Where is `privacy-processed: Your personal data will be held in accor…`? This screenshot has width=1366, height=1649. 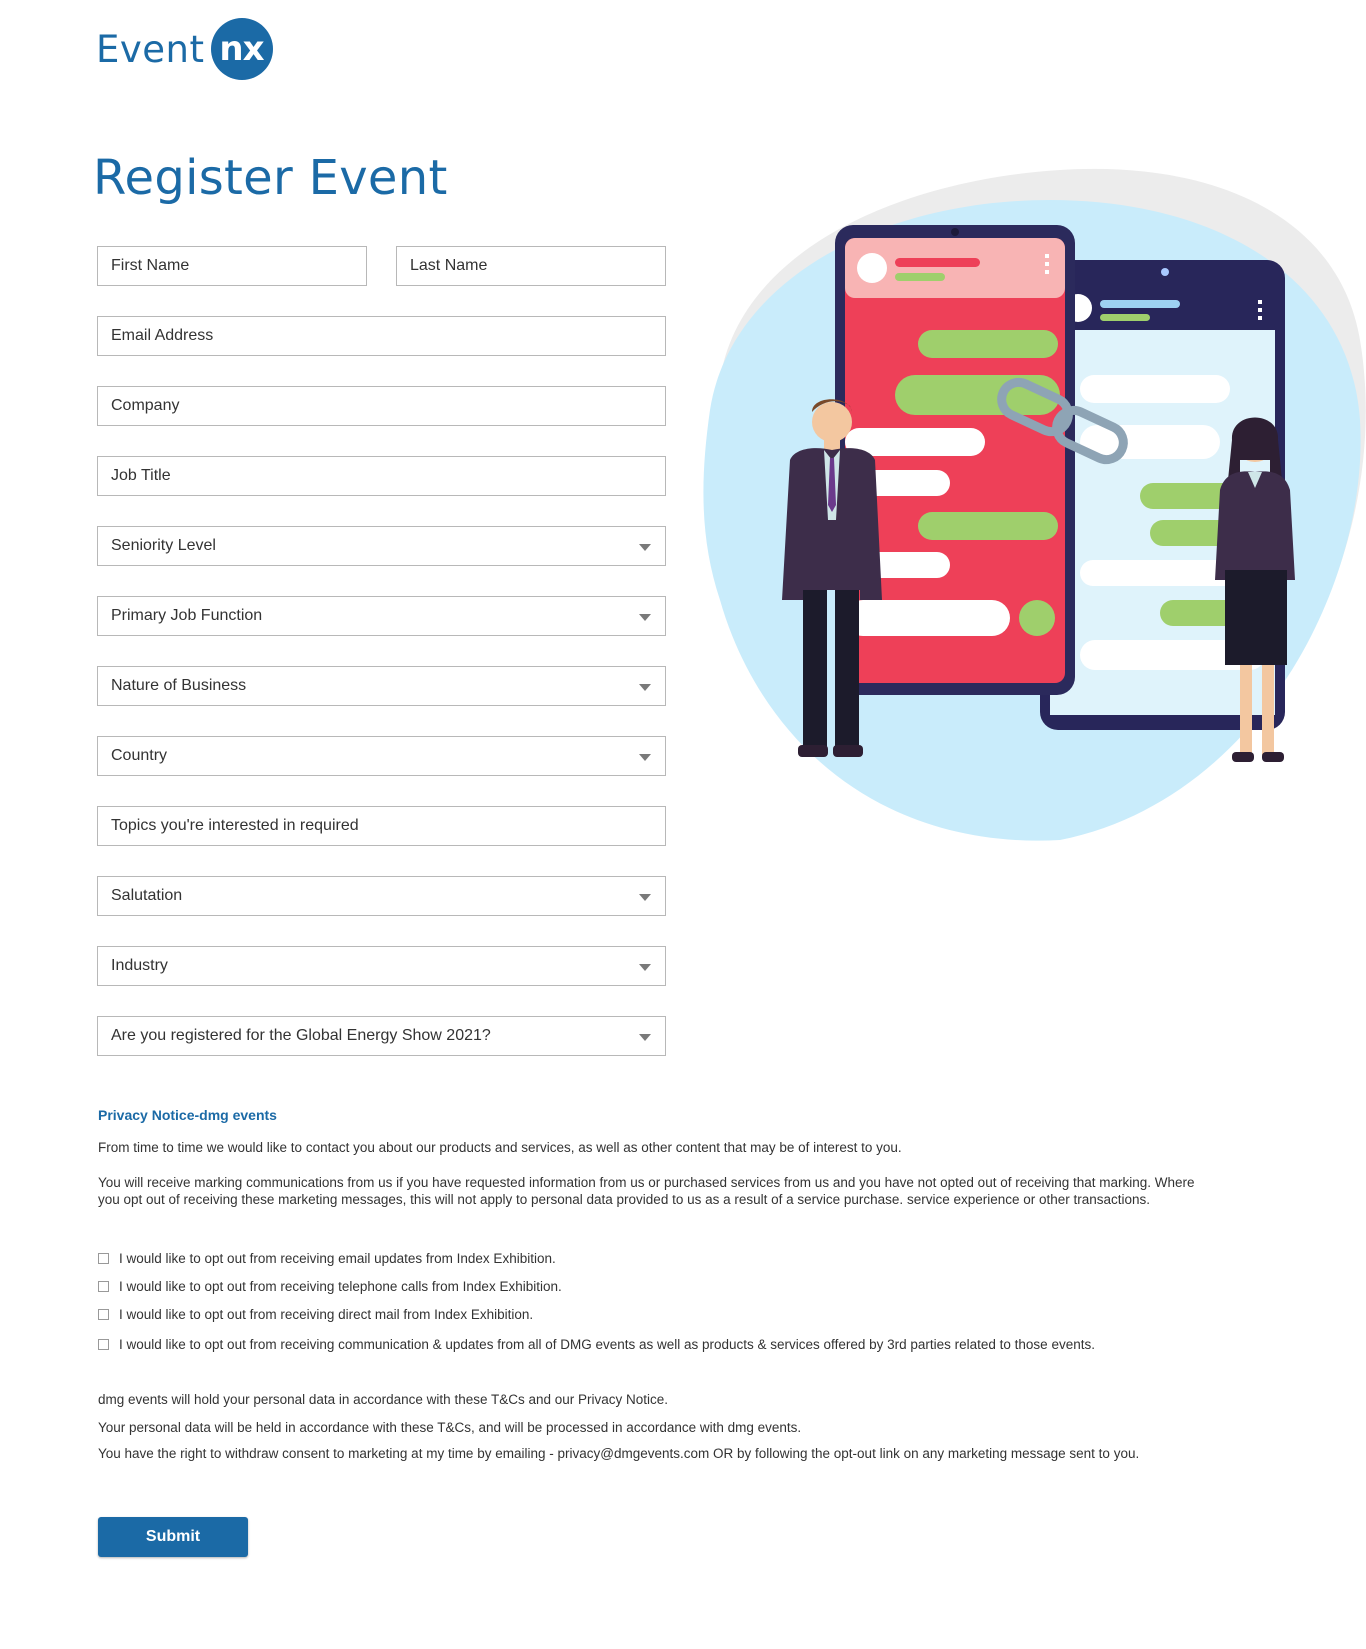
privacy-processed: Your personal data will be held in accor… is located at coordinates (450, 1427).